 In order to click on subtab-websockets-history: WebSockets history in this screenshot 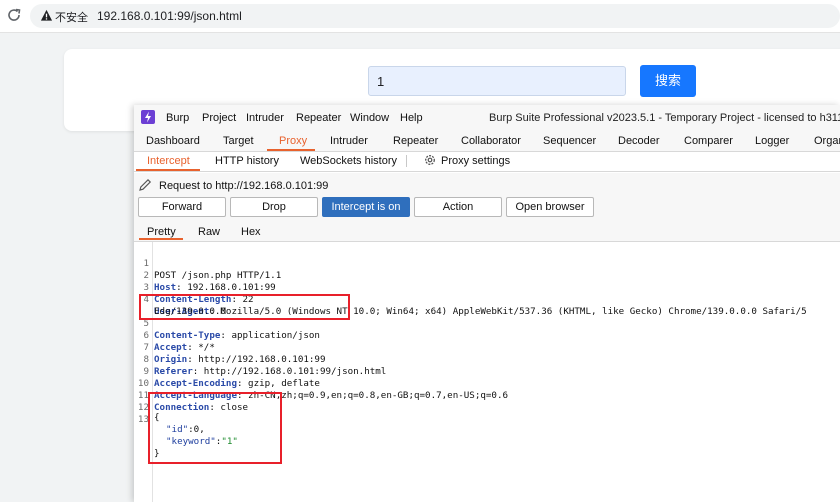, I will do `click(348, 161)`.